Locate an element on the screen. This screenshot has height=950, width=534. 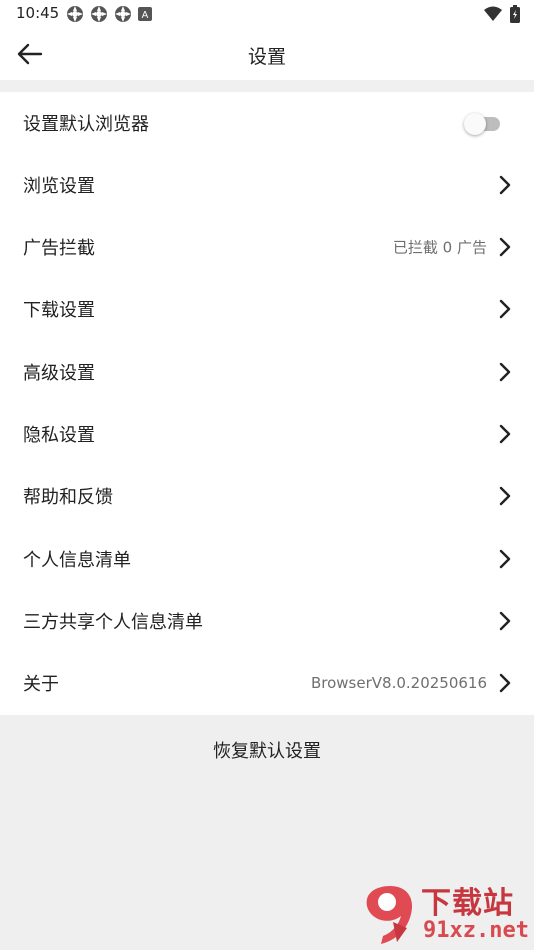
settings-row-label: 高级设置 is located at coordinates (59, 373).